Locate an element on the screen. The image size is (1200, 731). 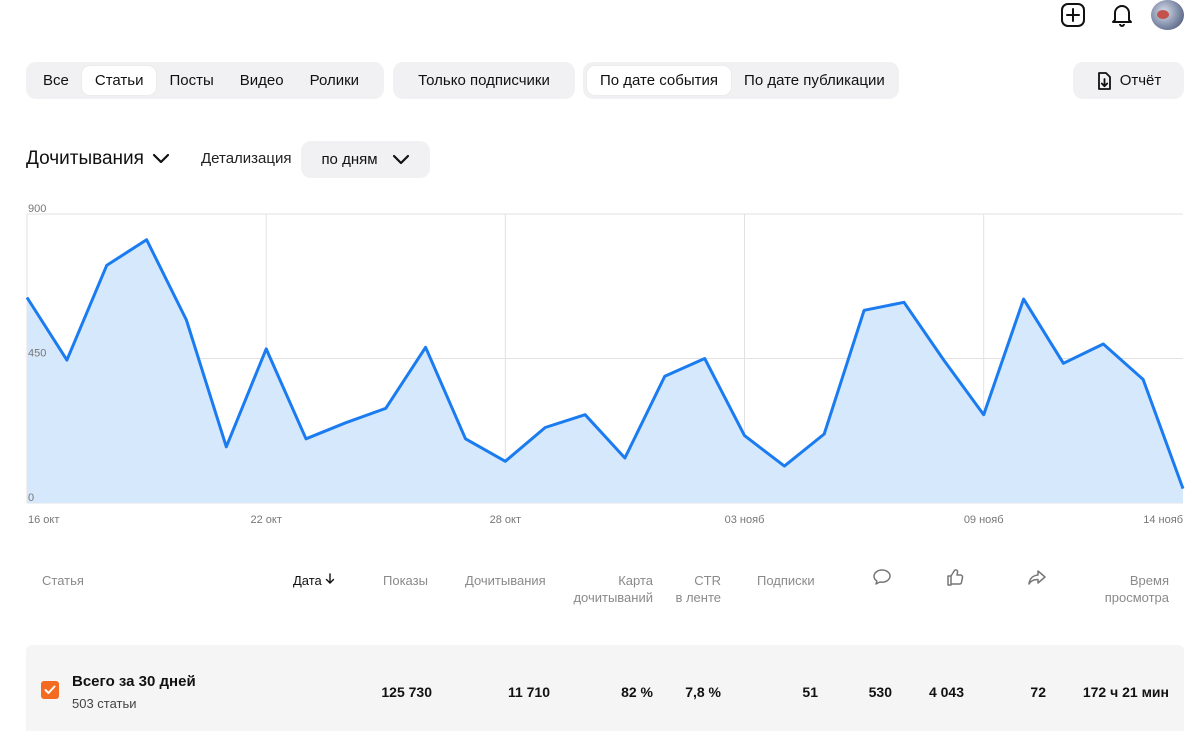
check-icon is located at coordinates (50, 689).